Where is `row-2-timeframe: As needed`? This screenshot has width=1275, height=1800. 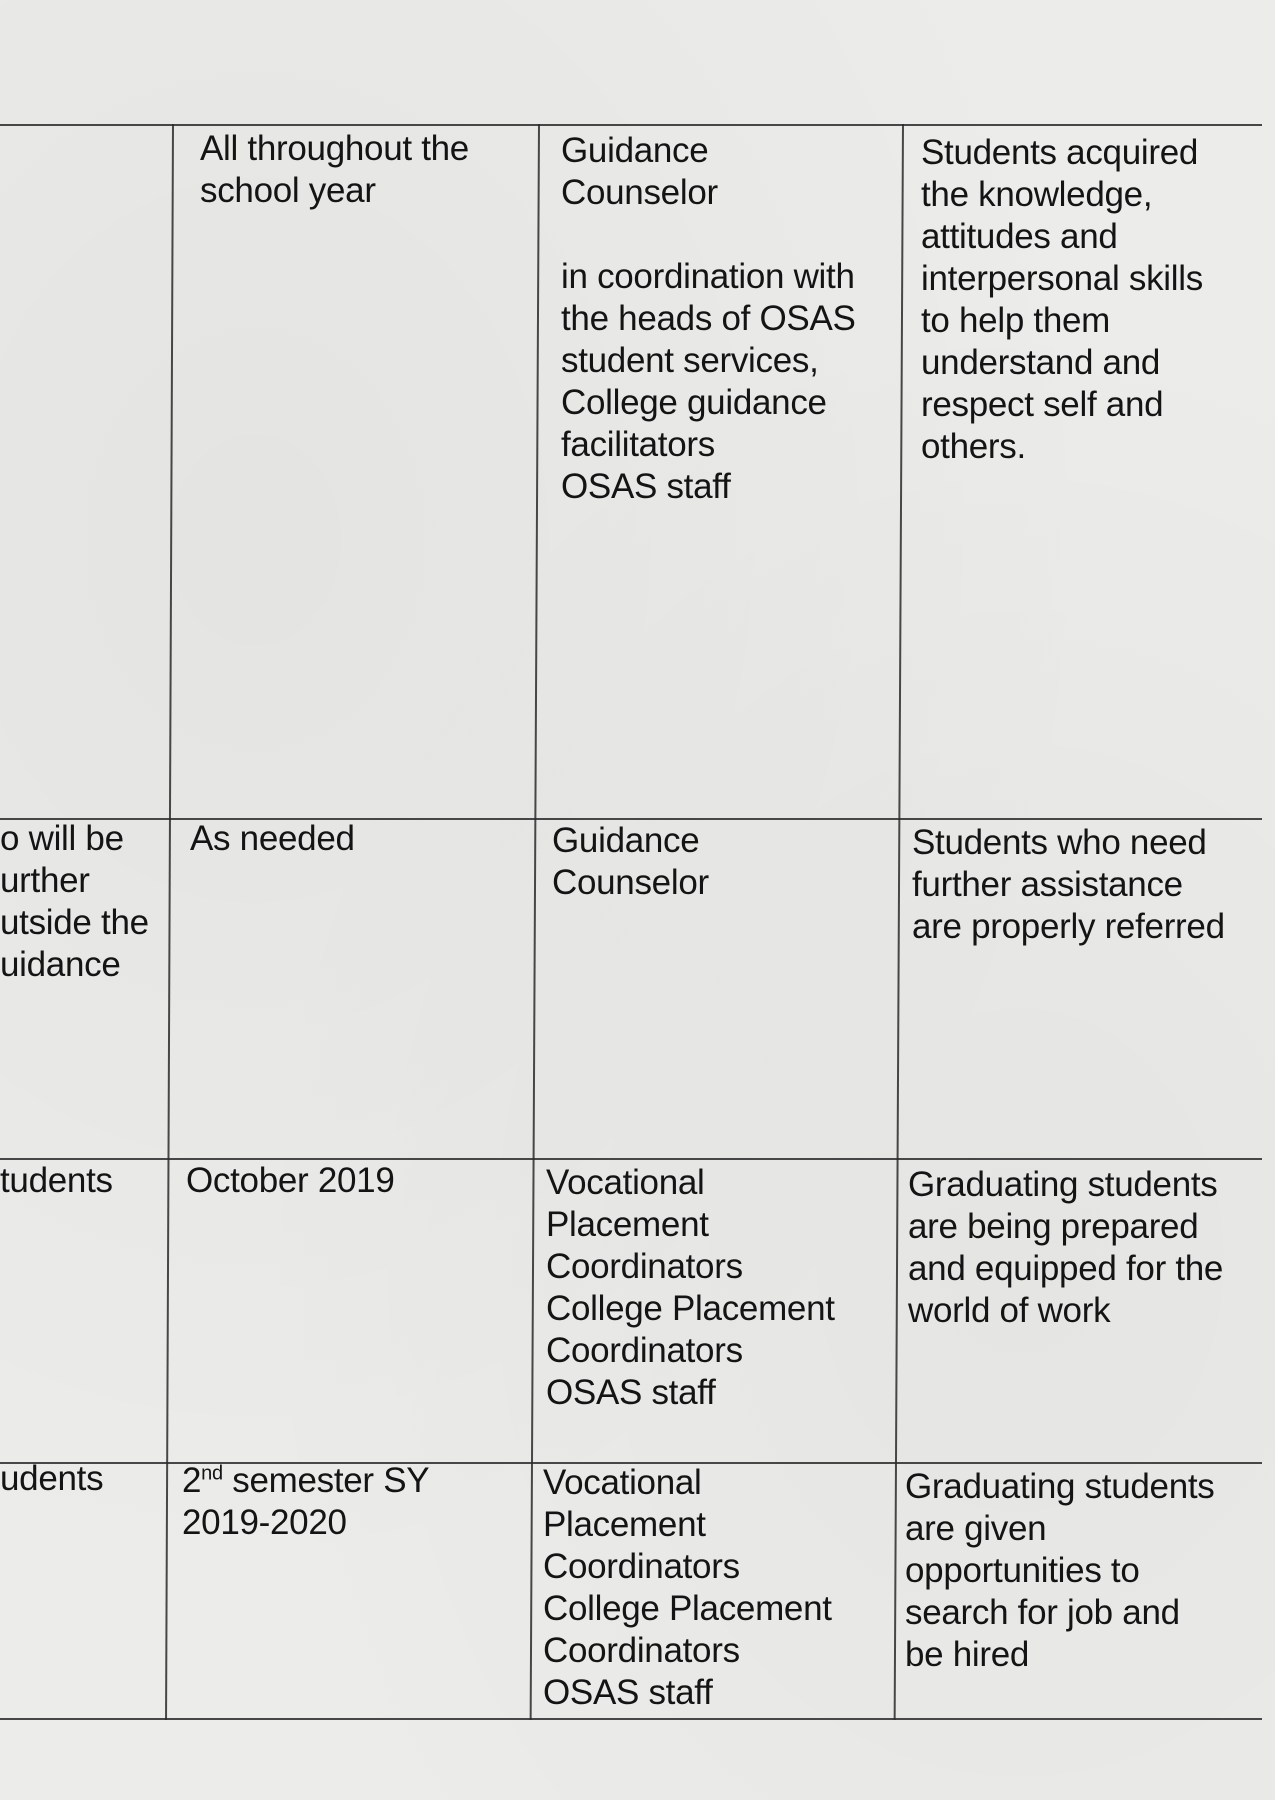
row-2-timeframe: As needed is located at coordinates (272, 839).